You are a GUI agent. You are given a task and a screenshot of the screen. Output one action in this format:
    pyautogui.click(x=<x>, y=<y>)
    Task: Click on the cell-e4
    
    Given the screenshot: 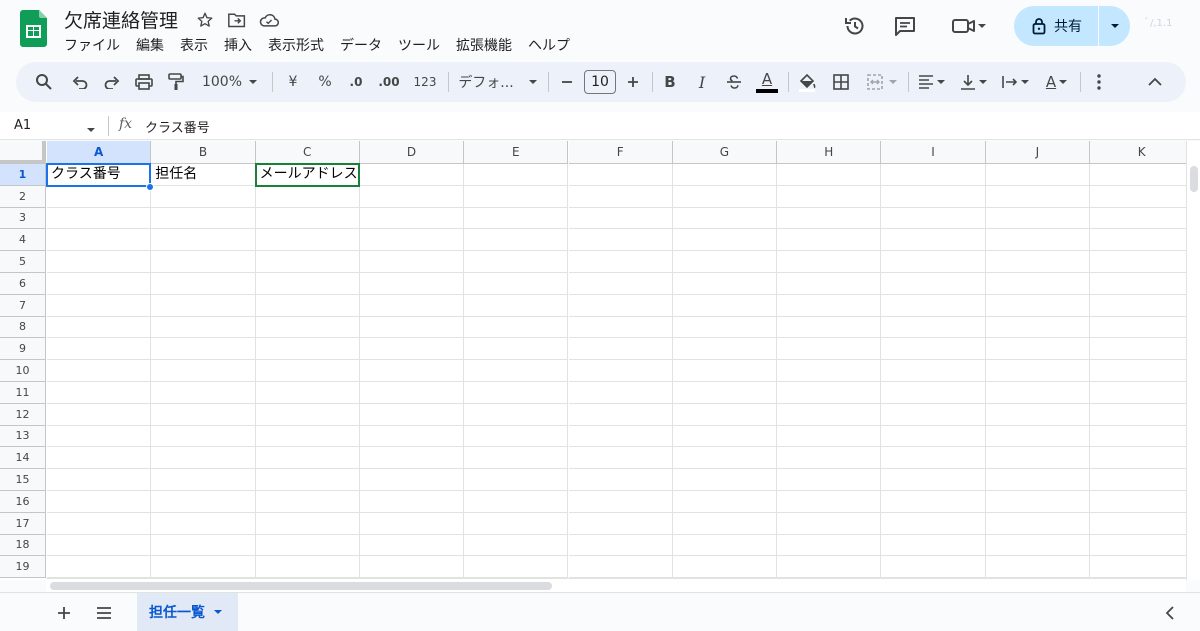 What is the action you would take?
    pyautogui.click(x=516, y=240)
    